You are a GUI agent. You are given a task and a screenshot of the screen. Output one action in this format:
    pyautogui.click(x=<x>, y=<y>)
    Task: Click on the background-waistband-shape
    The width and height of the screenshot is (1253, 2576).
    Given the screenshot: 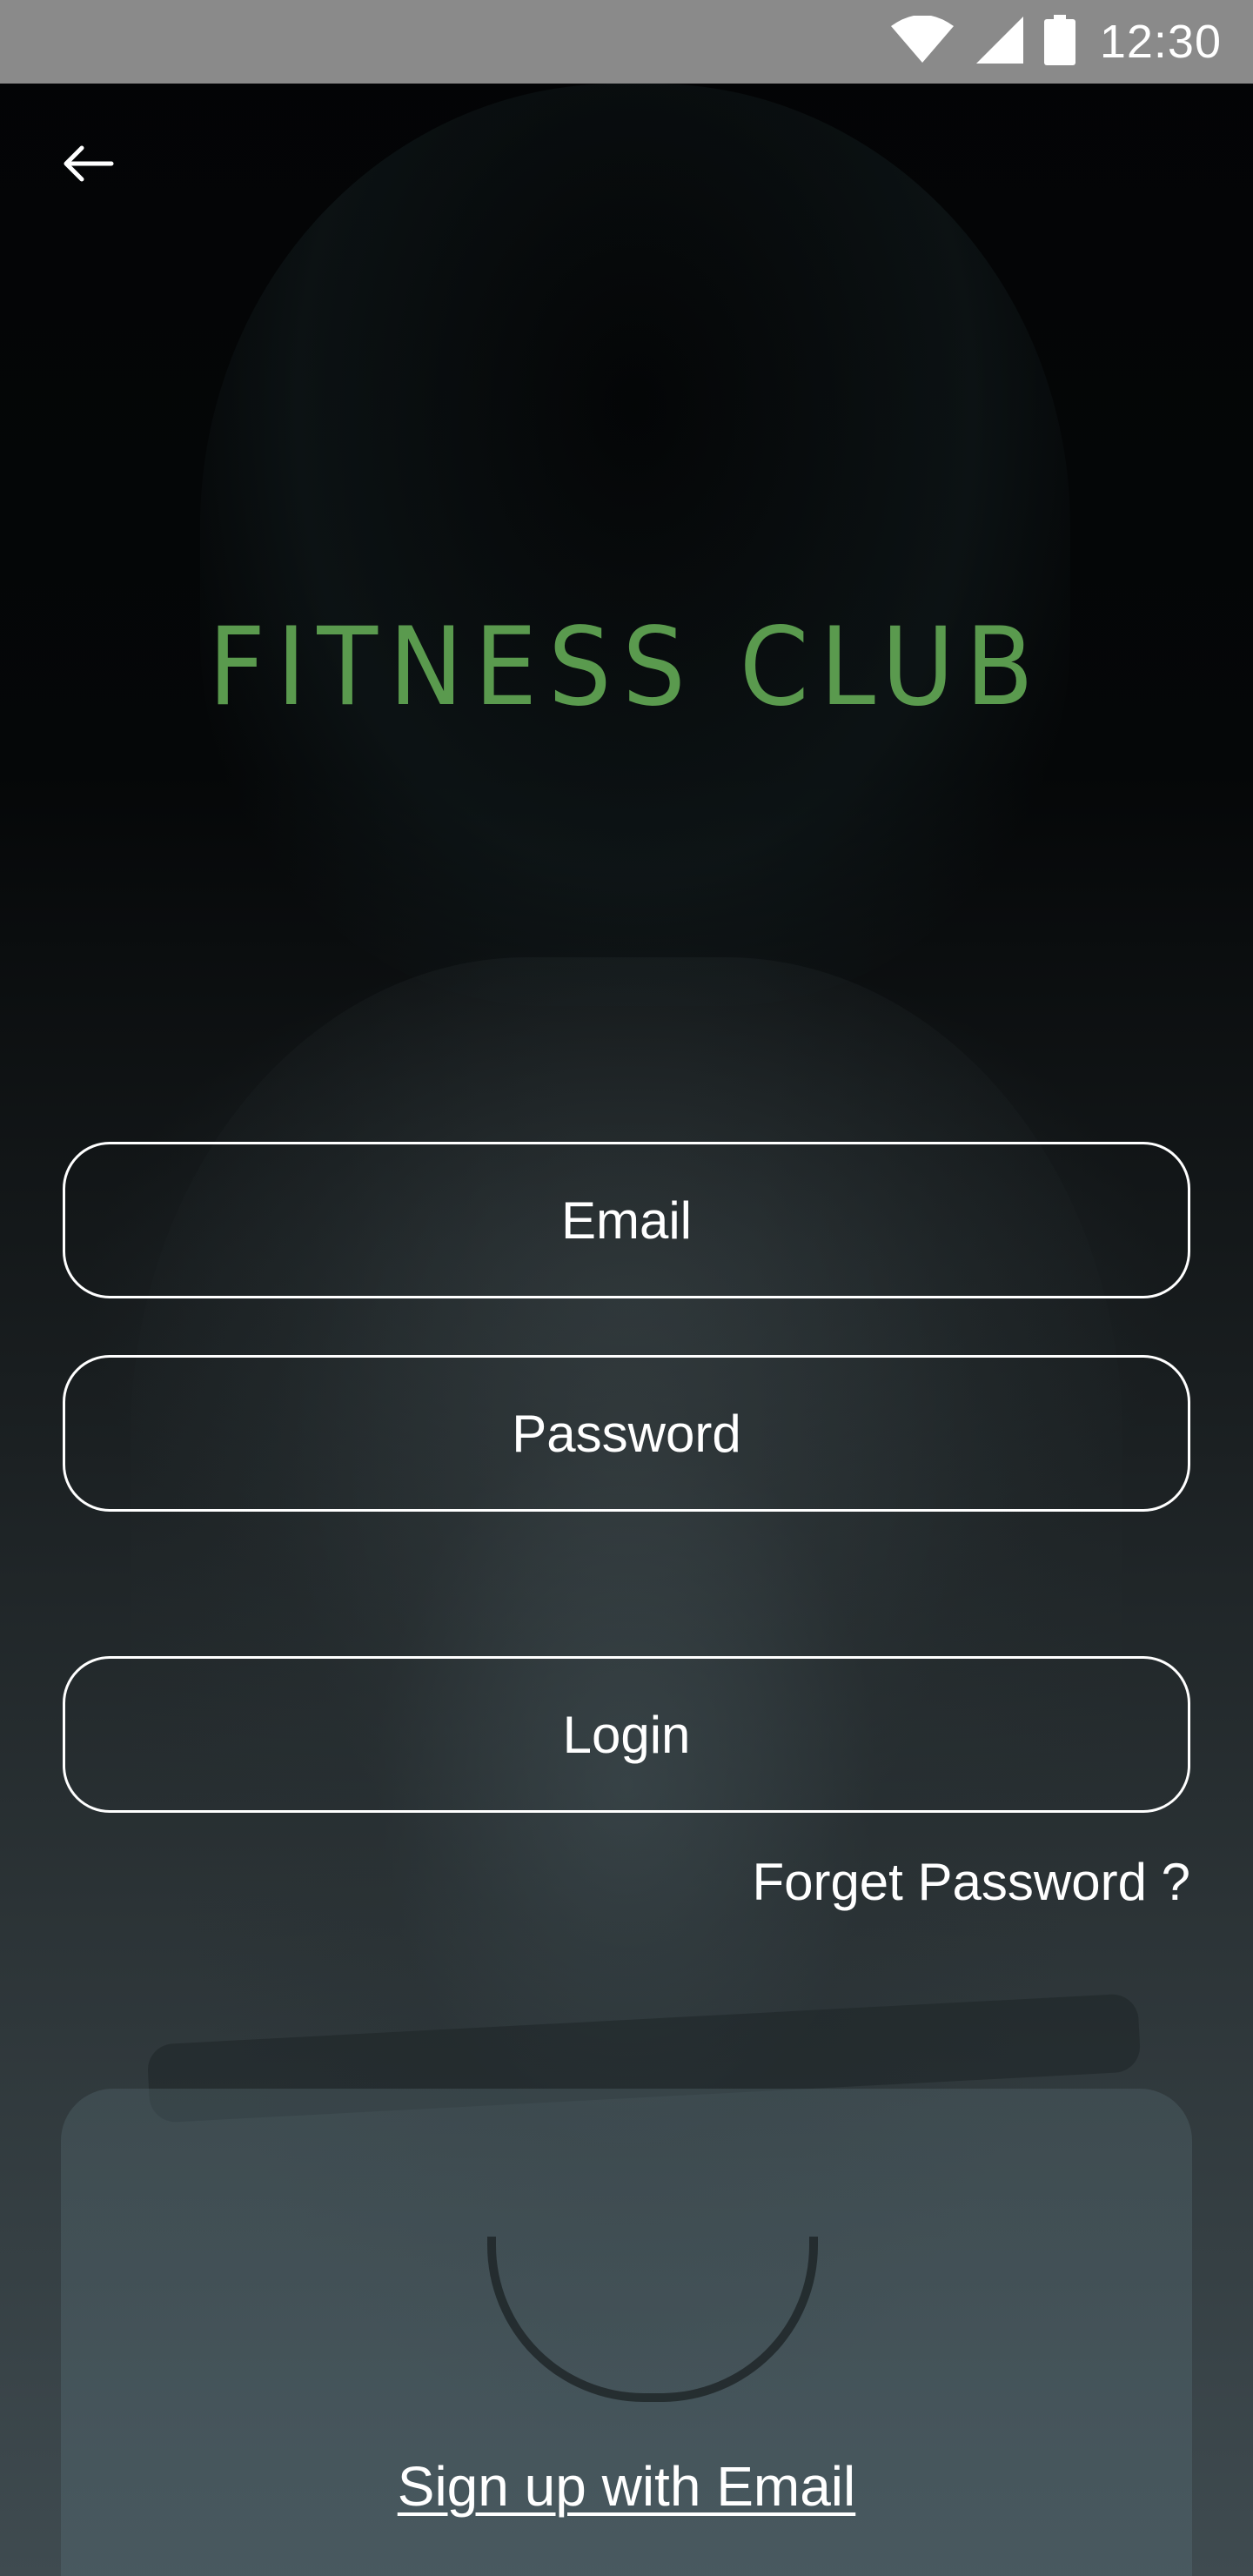 What is the action you would take?
    pyautogui.click(x=644, y=2058)
    